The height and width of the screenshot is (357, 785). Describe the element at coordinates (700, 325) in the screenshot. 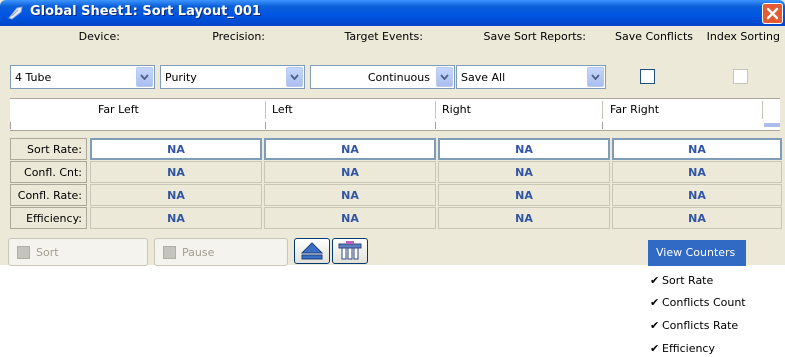

I see `menu-item-label: Conflicts Rate` at that location.